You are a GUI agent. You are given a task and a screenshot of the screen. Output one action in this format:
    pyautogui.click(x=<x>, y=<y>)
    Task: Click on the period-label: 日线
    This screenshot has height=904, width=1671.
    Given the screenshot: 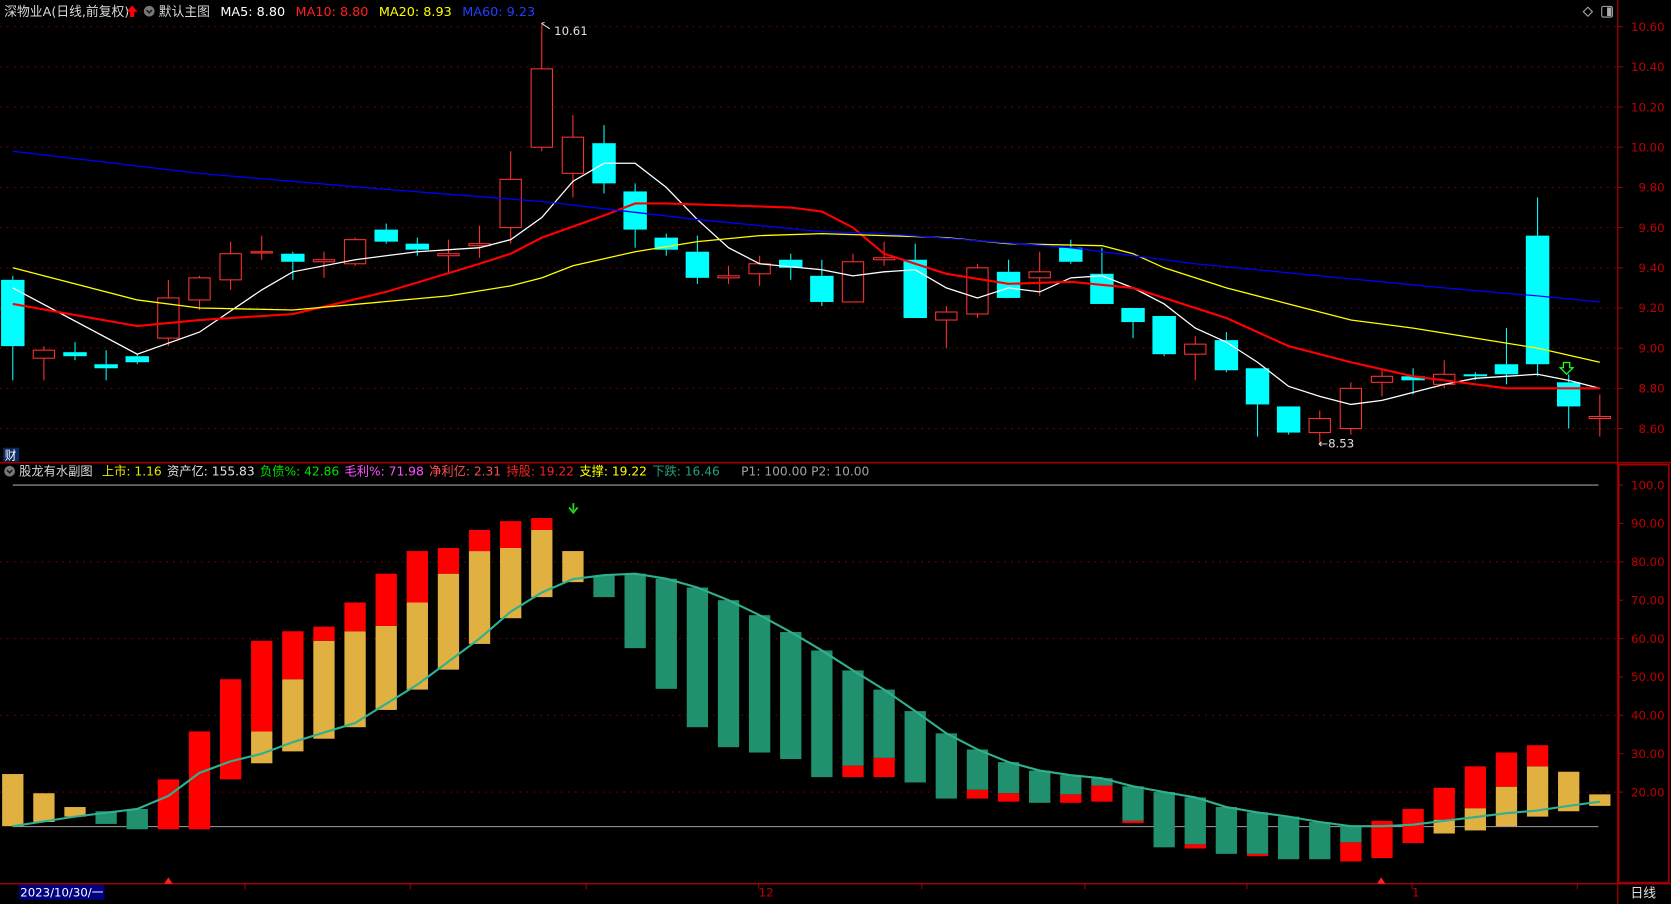 What is the action you would take?
    pyautogui.click(x=1644, y=894)
    